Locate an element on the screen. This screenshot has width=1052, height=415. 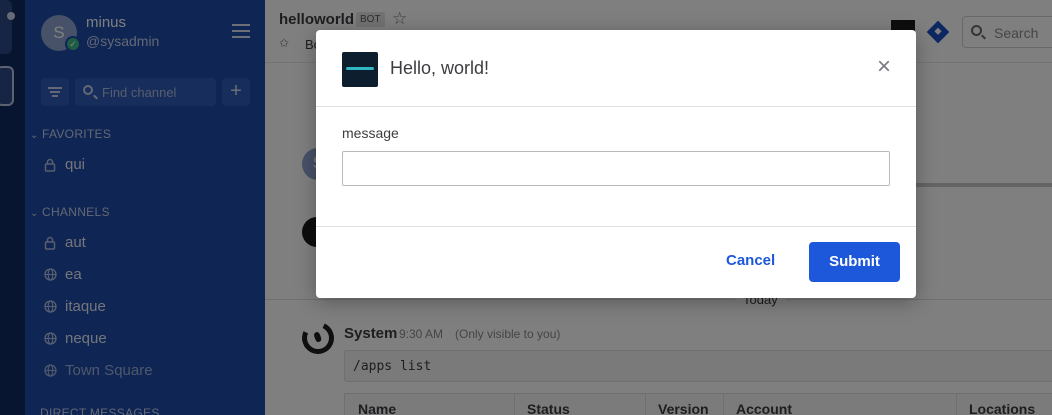
message-field-label: message is located at coordinates (370, 133).